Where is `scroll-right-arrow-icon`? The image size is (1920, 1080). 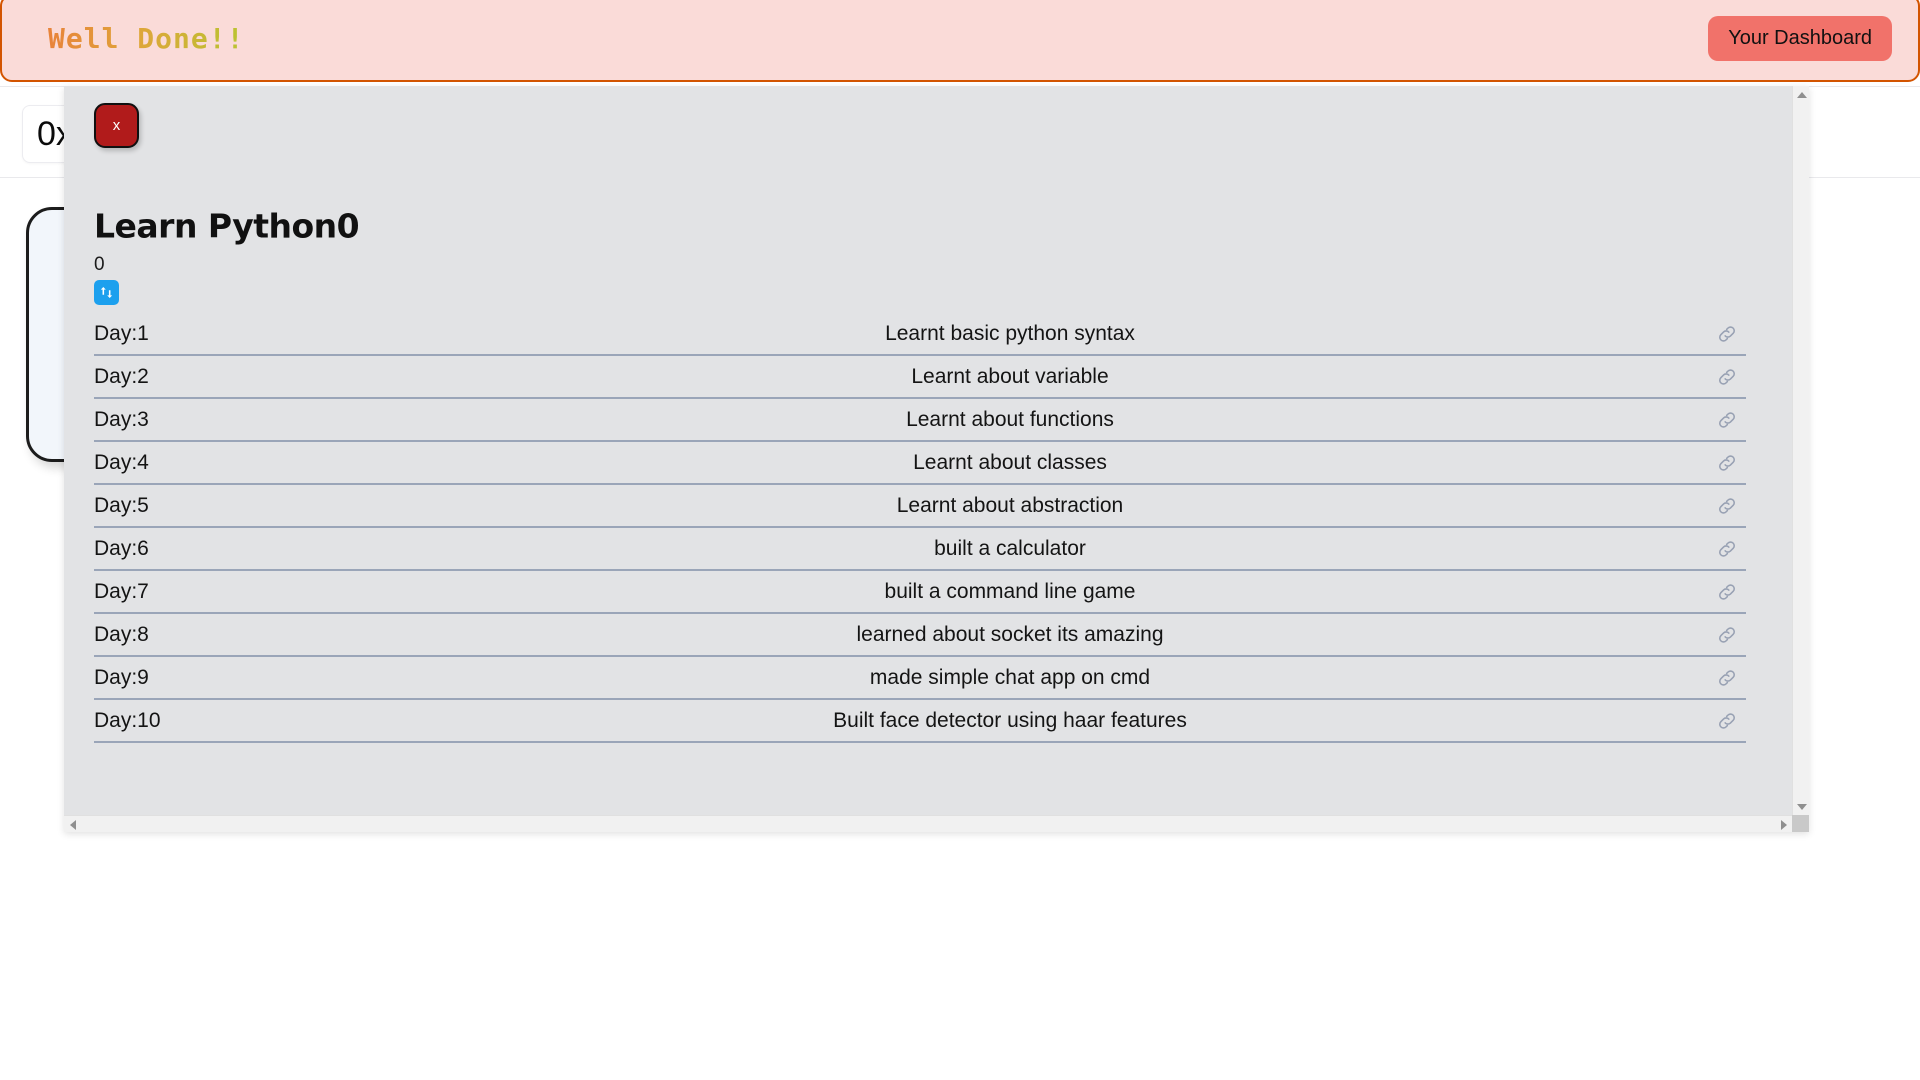
scroll-right-arrow-icon is located at coordinates (1783, 824).